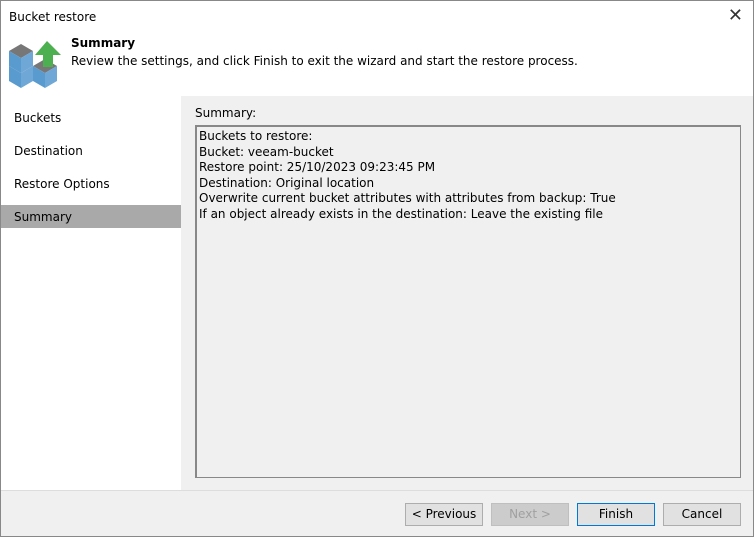 The height and width of the screenshot is (537, 754). I want to click on title-bar: Bucket restore ✕, so click(377, 17).